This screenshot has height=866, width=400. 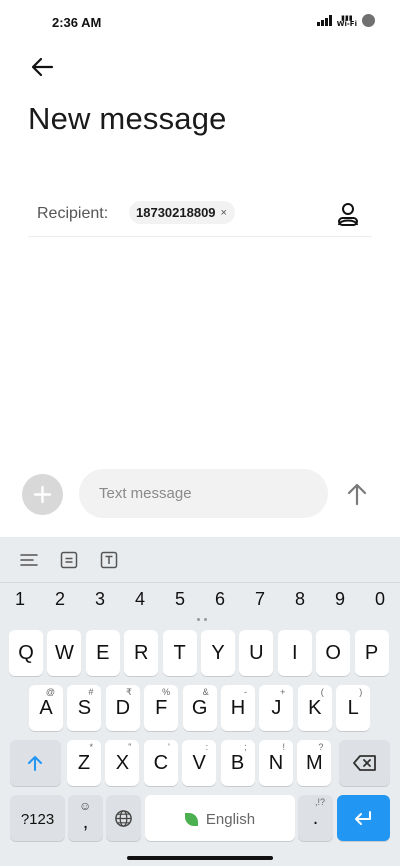 I want to click on key-hint: !, so click(x=283, y=747).